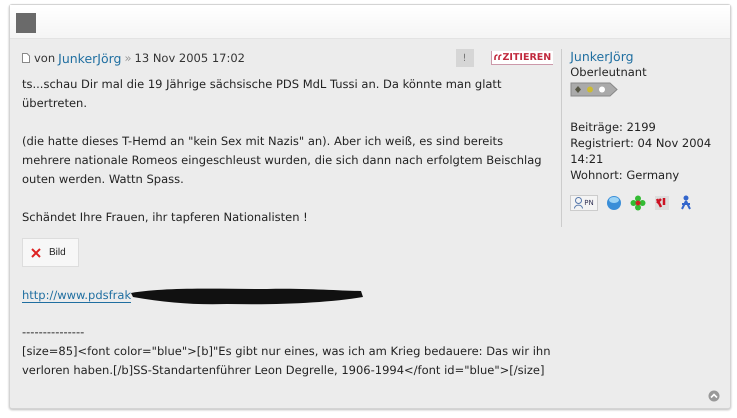 The height and width of the screenshot is (418, 737). Describe the element at coordinates (609, 72) in the screenshot. I see `user-rank: Oberleutnant` at that location.